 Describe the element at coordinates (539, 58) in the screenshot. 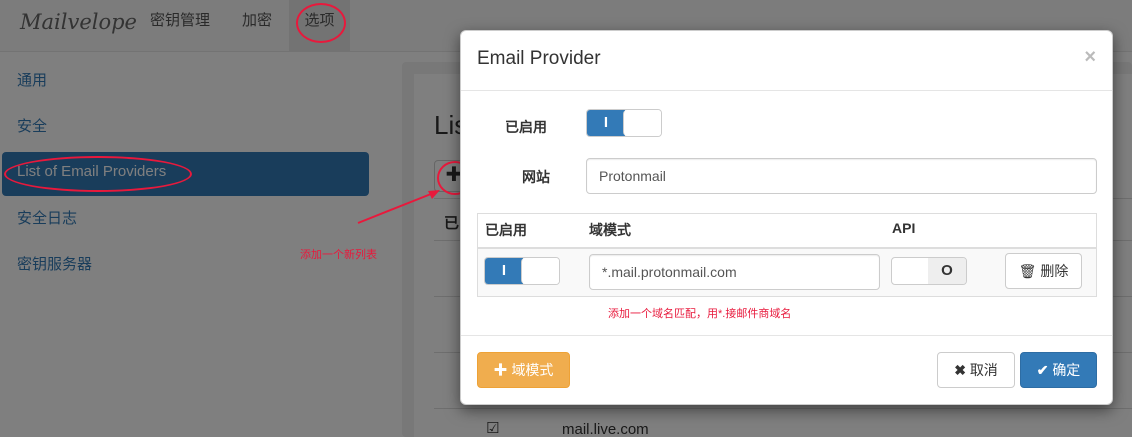

I see `modal-title: Email Provider` at that location.